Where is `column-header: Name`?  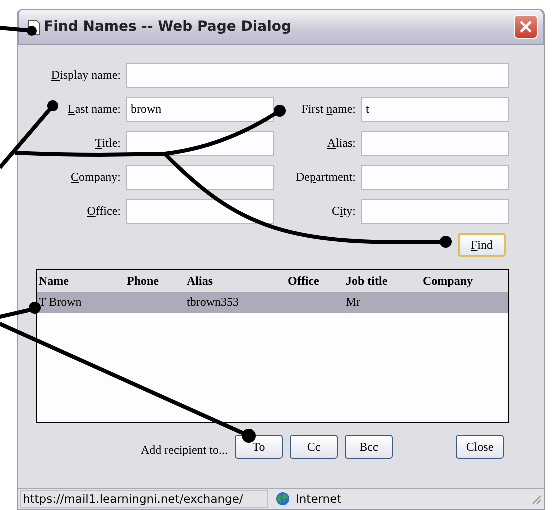 column-header: Name is located at coordinates (54, 281).